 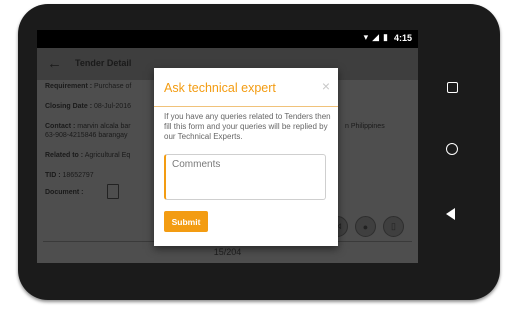 What do you see at coordinates (227, 39) in the screenshot?
I see `status-bar: ▾ ◢ ▮ 4:15` at bounding box center [227, 39].